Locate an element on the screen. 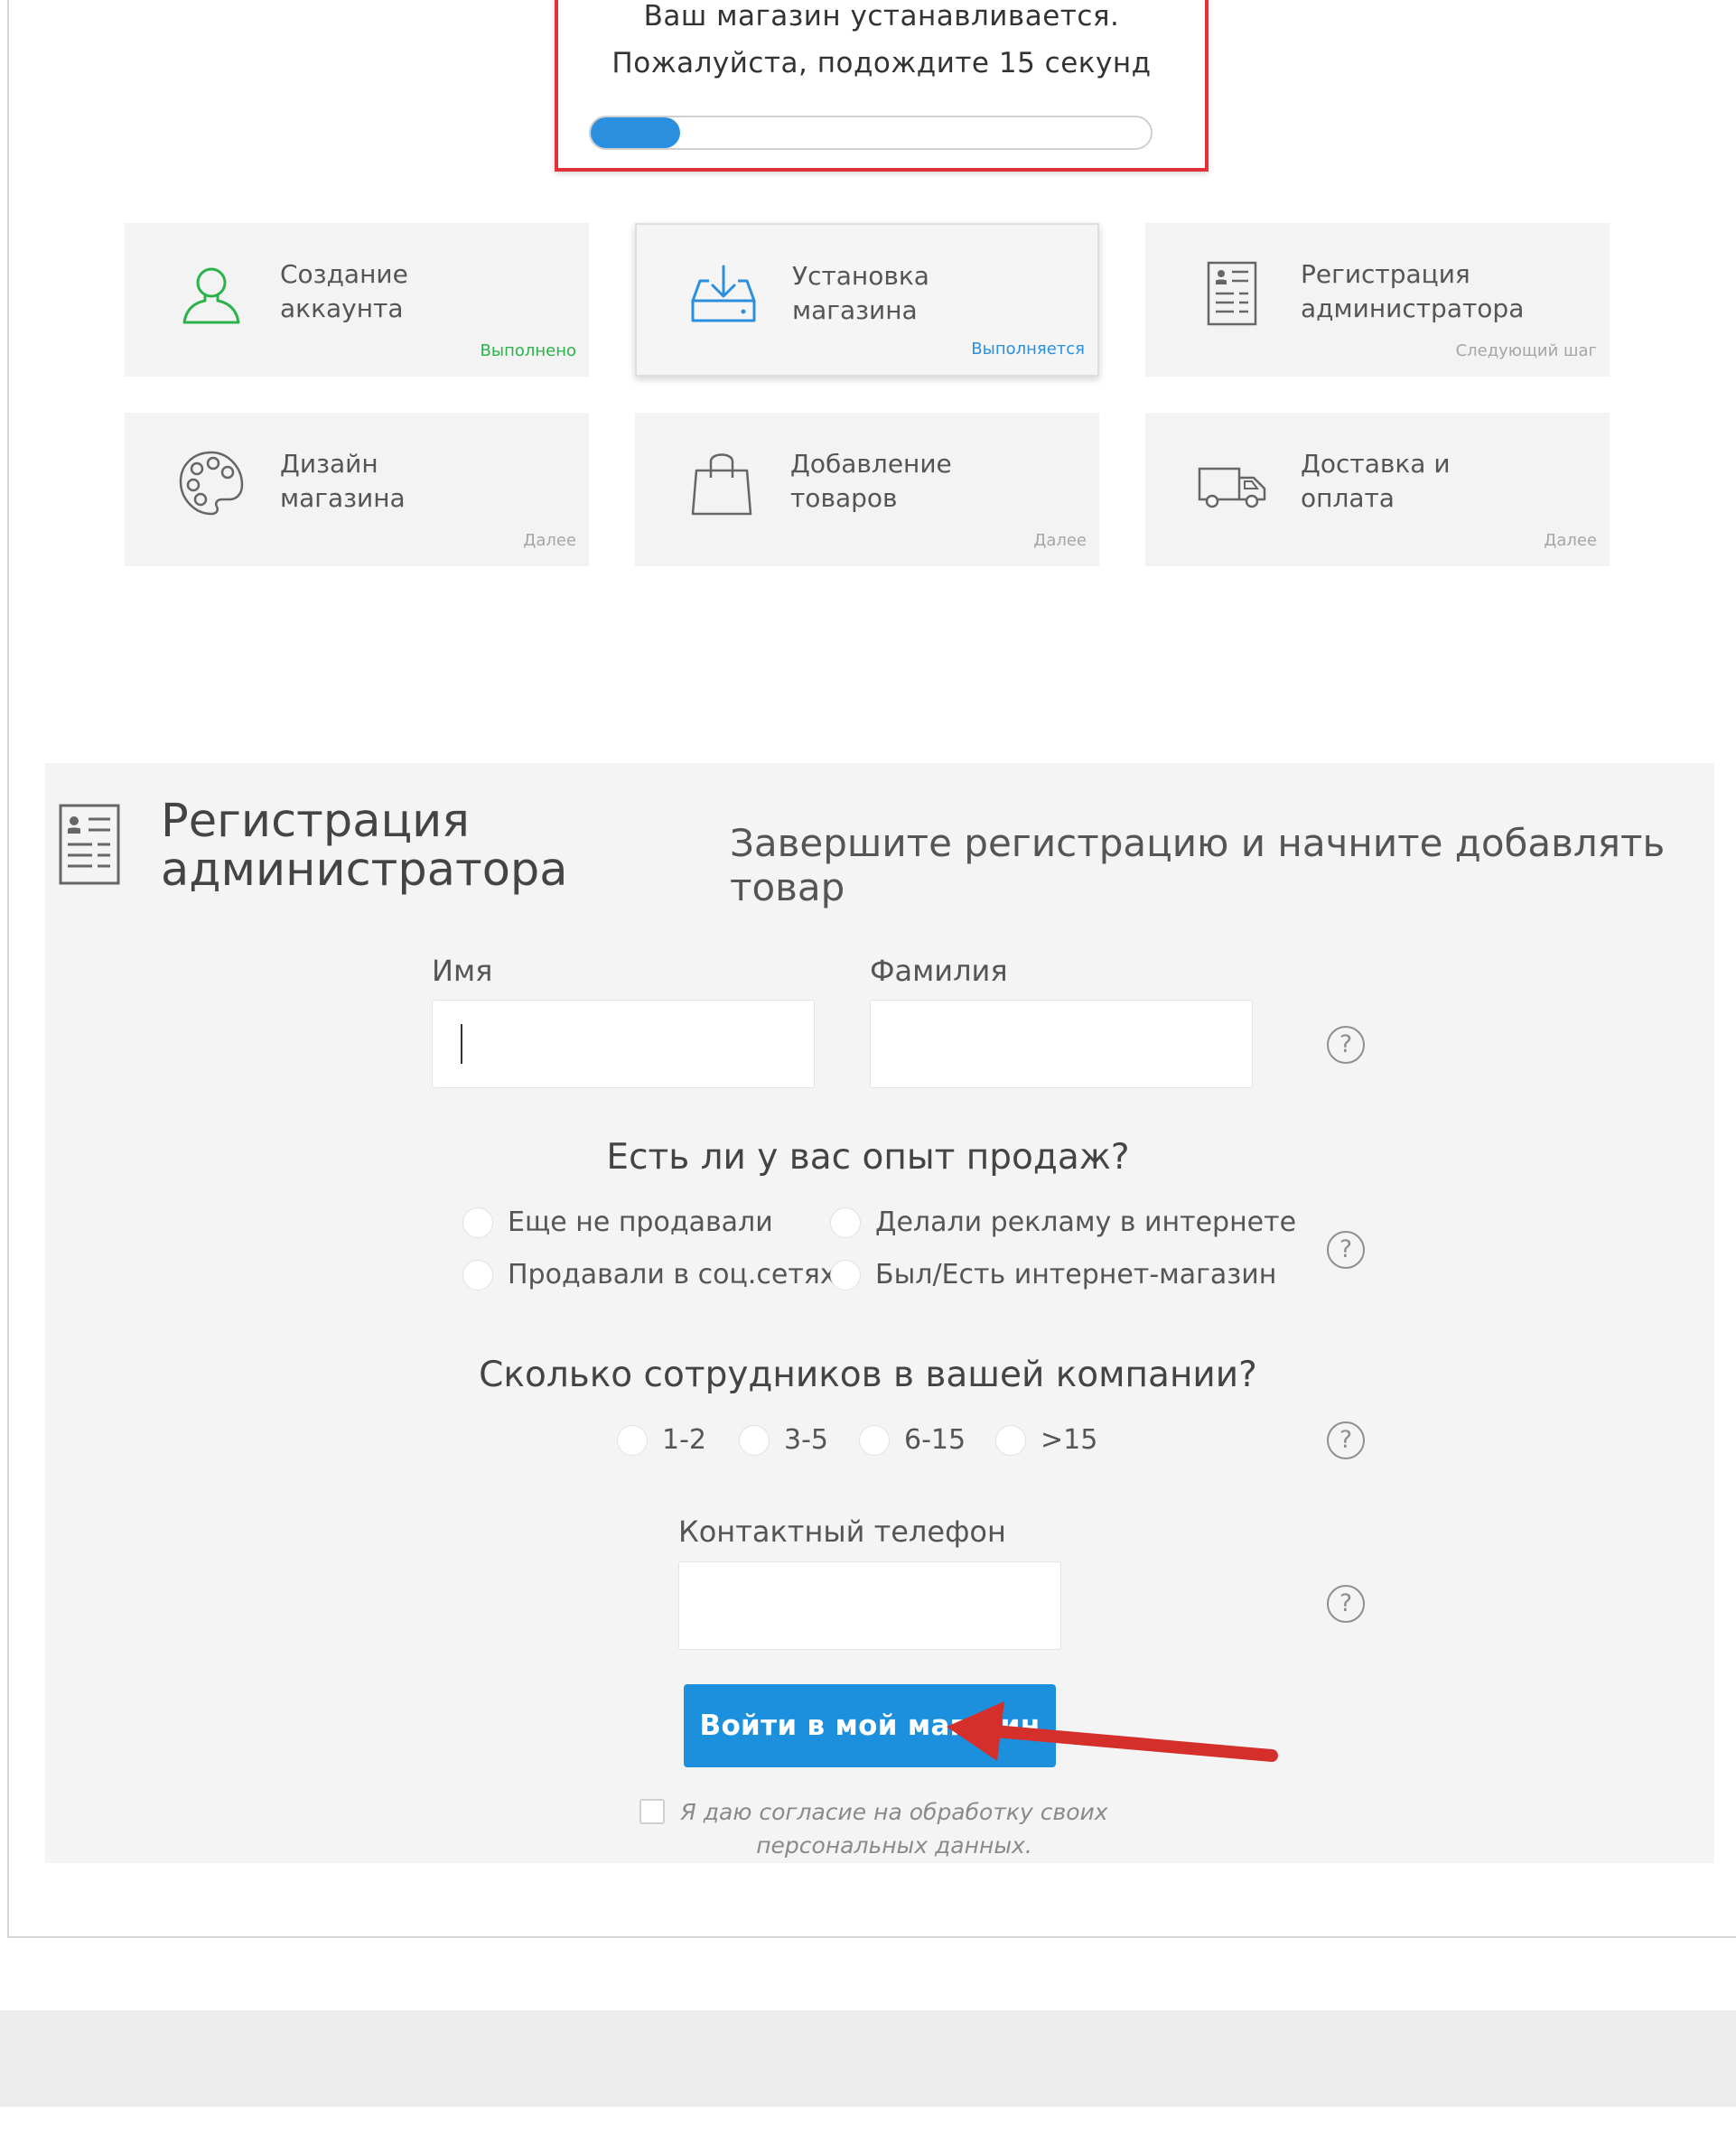 Image resolution: width=1736 pixels, height=2143 pixels. first-name-input is located at coordinates (623, 1044).